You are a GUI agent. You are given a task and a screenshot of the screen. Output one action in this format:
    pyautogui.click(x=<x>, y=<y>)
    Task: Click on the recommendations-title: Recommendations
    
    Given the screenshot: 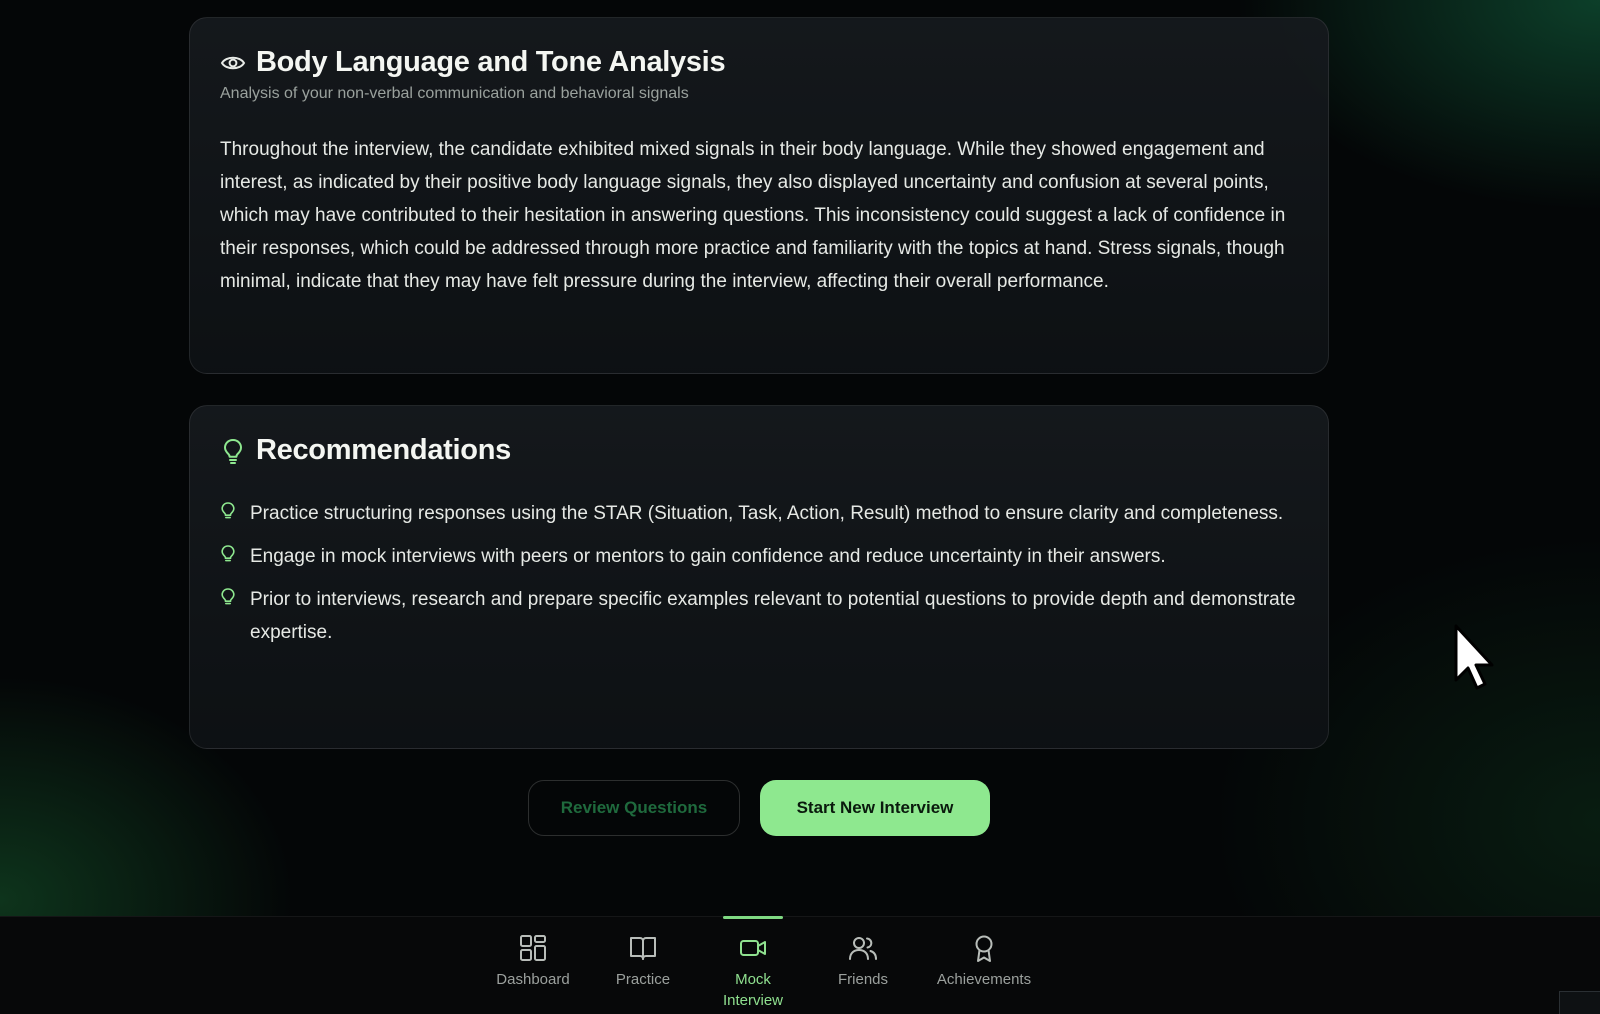 What is the action you would take?
    pyautogui.click(x=383, y=450)
    